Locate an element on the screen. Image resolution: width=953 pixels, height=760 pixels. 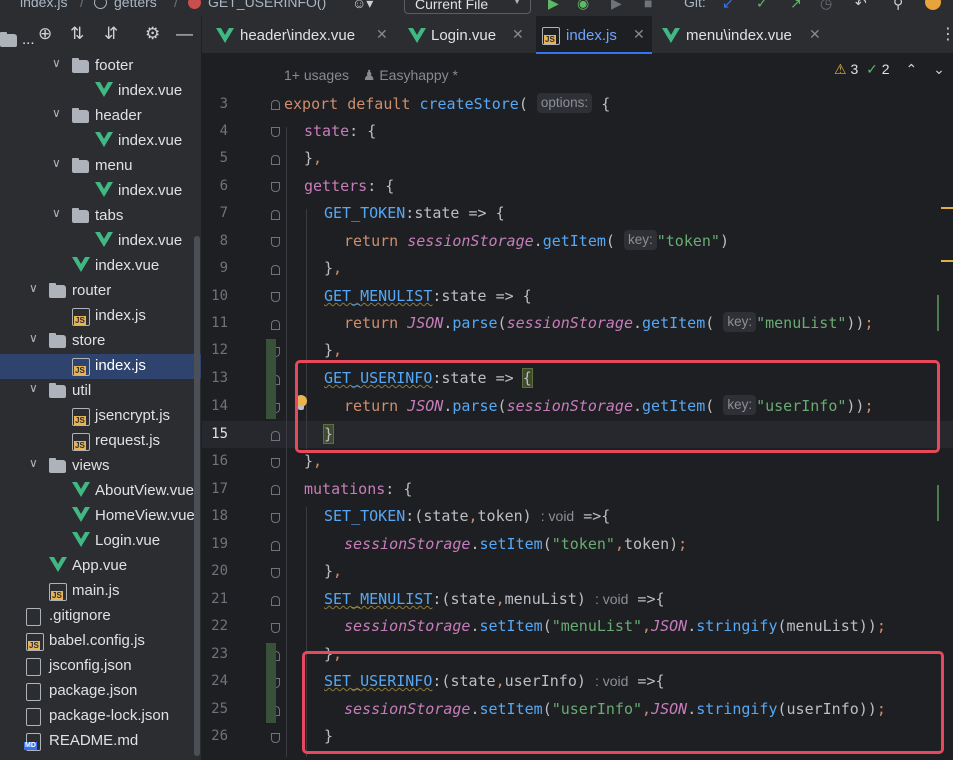
line-number: 18 is located at coordinates (215, 516).